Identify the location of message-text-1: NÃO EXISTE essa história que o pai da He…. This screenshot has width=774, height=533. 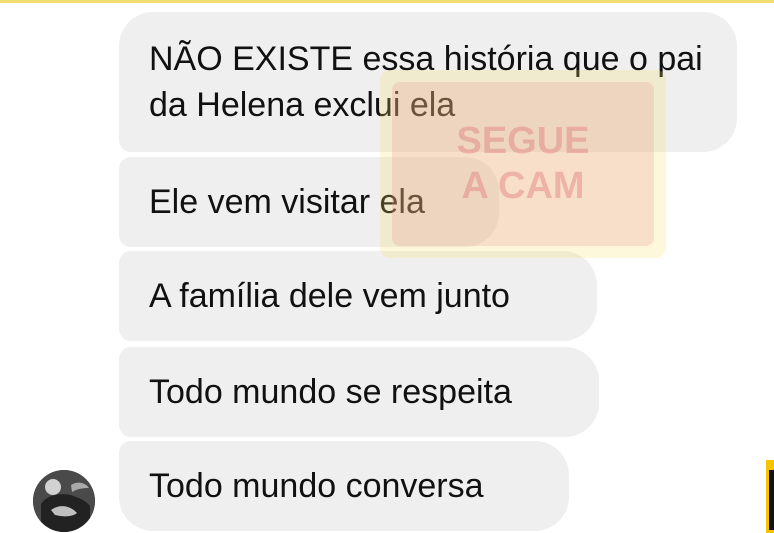
(426, 82).